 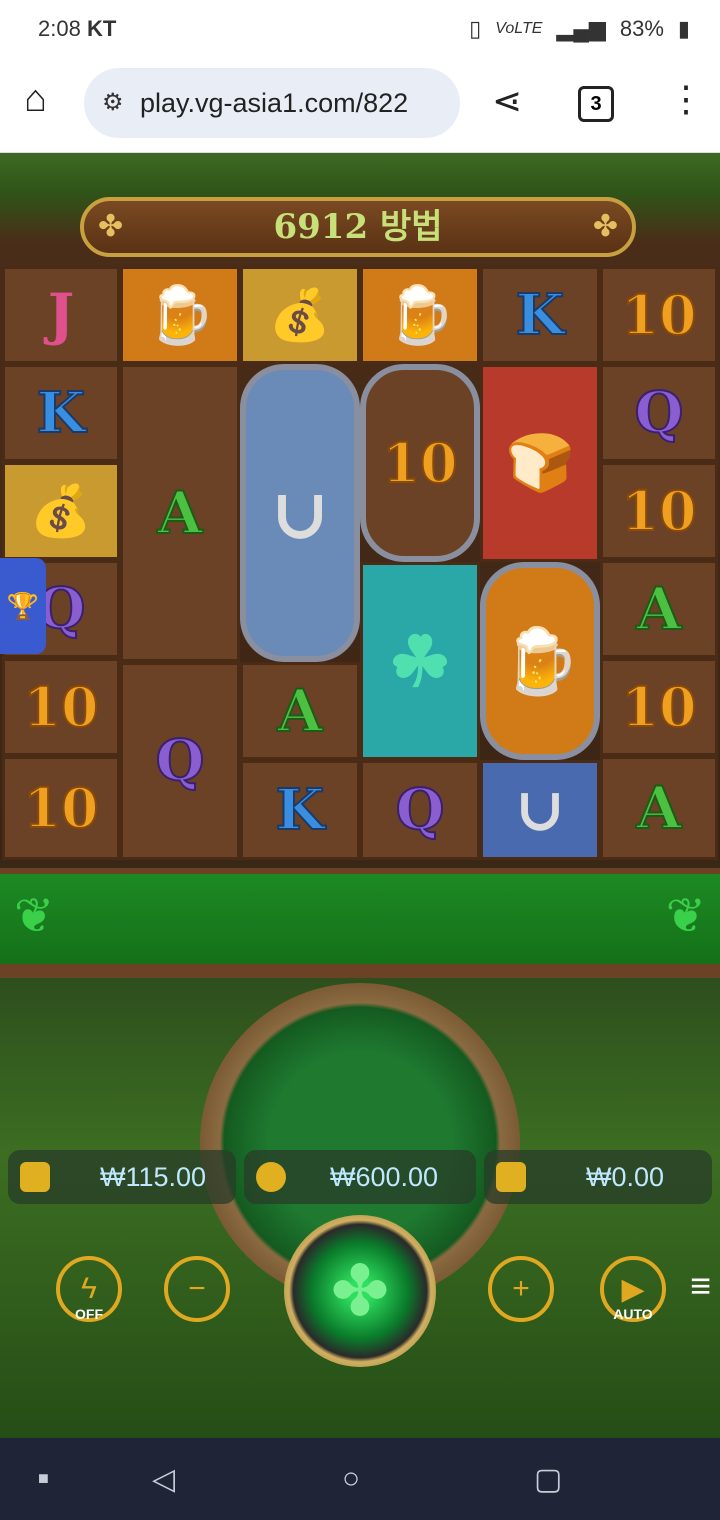 I want to click on recents-icon: ▢, so click(x=548, y=1479).